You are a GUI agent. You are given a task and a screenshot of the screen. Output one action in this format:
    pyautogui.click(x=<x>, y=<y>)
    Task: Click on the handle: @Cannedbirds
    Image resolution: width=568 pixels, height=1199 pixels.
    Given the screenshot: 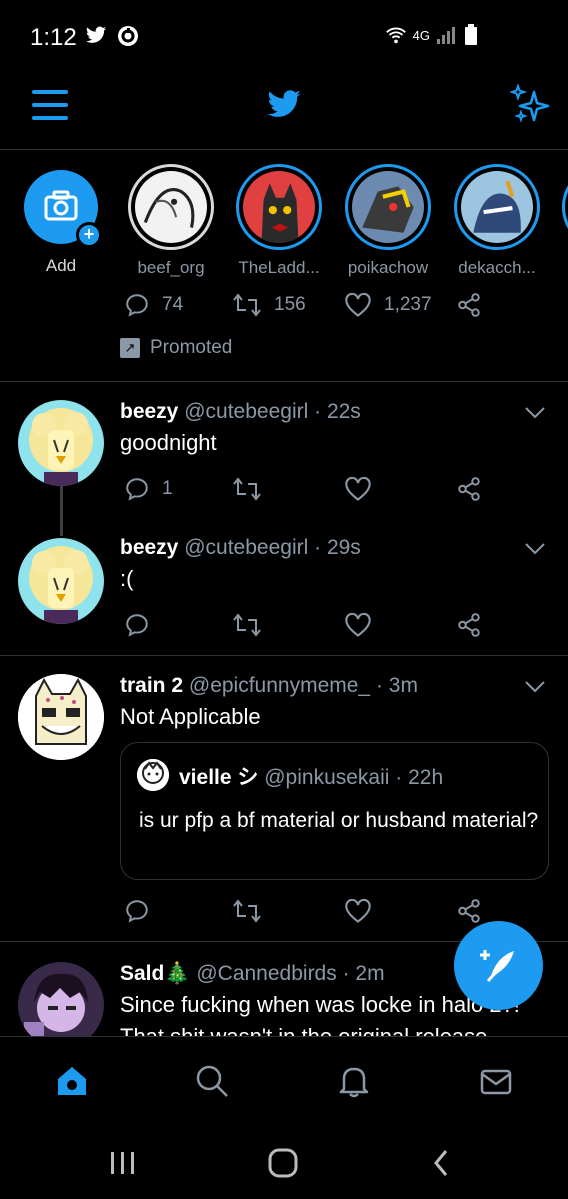 What is the action you would take?
    pyautogui.click(x=266, y=973)
    